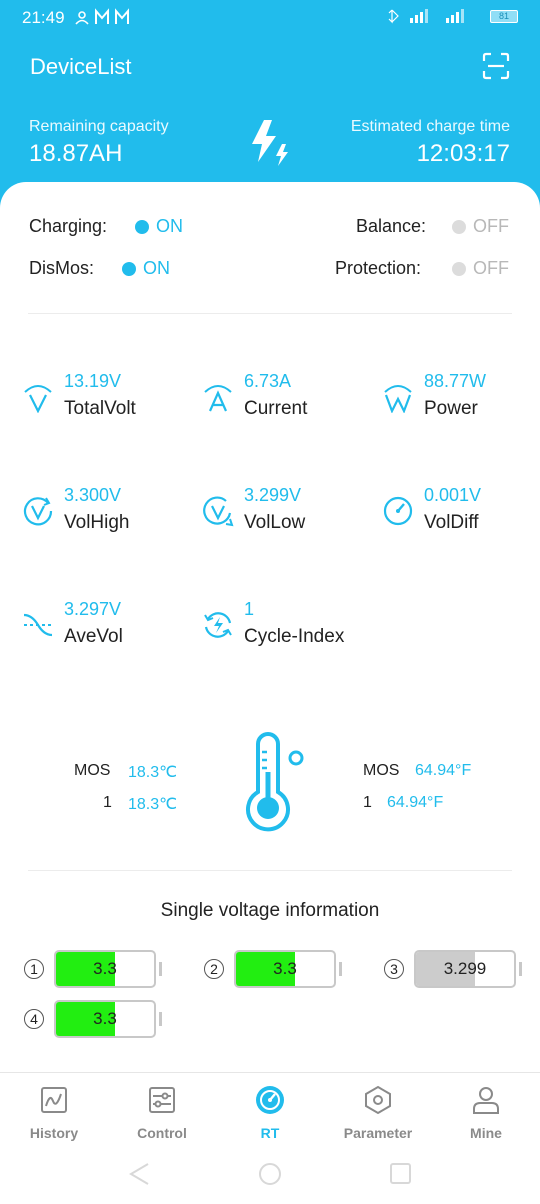 This screenshot has width=540, height=1204. Describe the element at coordinates (93, 636) in the screenshot. I see `ave-vol-label: AveVol` at that location.